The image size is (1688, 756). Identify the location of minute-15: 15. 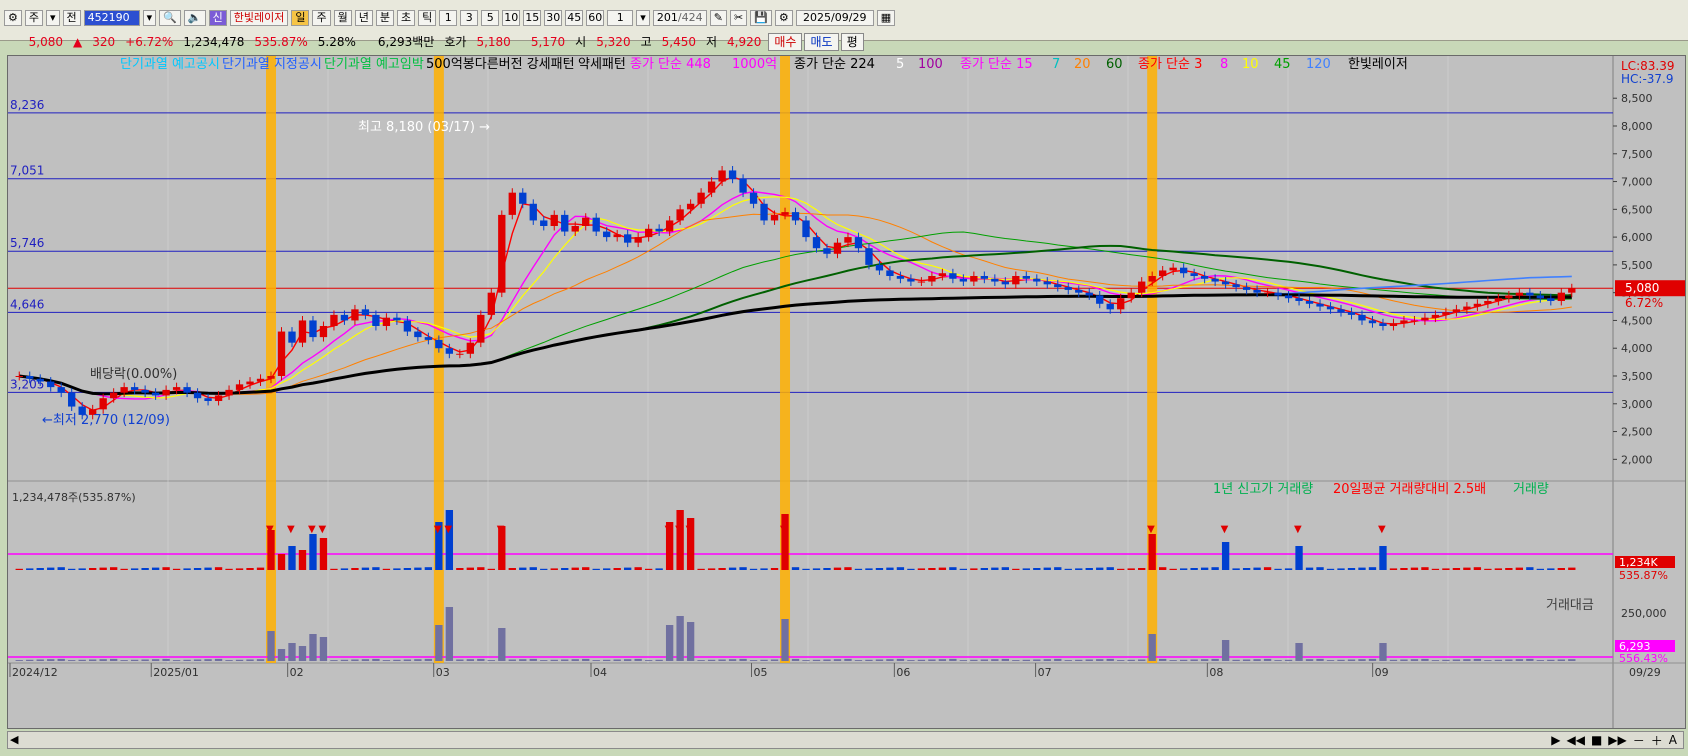
(532, 18).